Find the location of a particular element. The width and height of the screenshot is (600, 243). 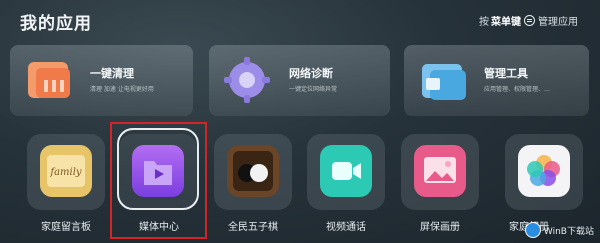

card-label: 管理工具 is located at coordinates (506, 73).